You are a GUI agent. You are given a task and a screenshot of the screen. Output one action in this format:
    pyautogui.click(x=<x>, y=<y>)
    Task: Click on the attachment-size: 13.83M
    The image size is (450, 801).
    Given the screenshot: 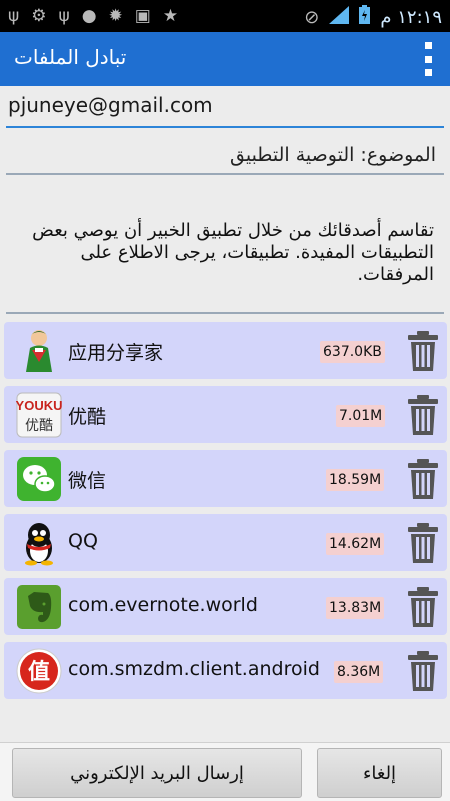 What is the action you would take?
    pyautogui.click(x=355, y=608)
    